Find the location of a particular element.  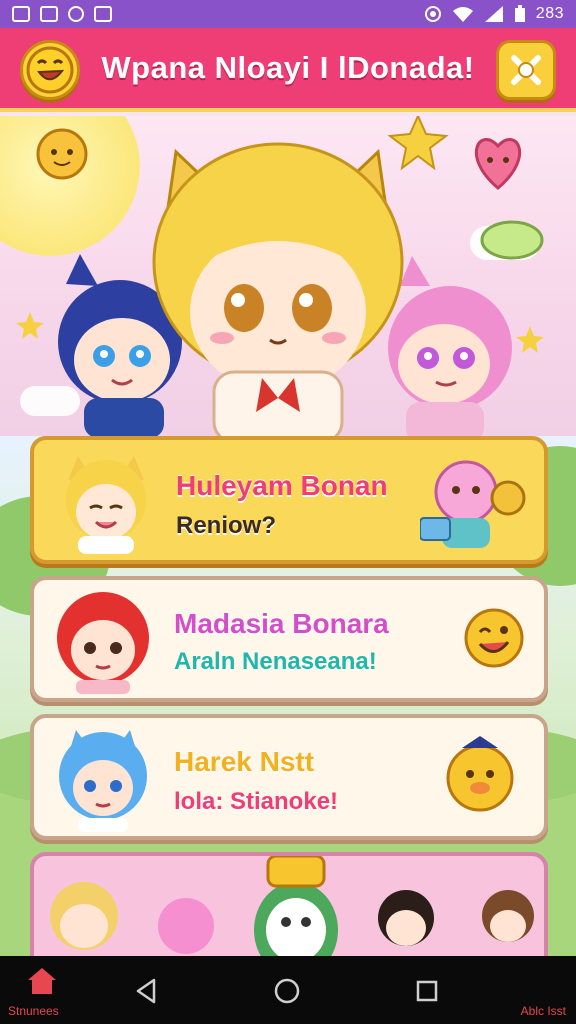

profile-button is located at coordinates (50, 70).